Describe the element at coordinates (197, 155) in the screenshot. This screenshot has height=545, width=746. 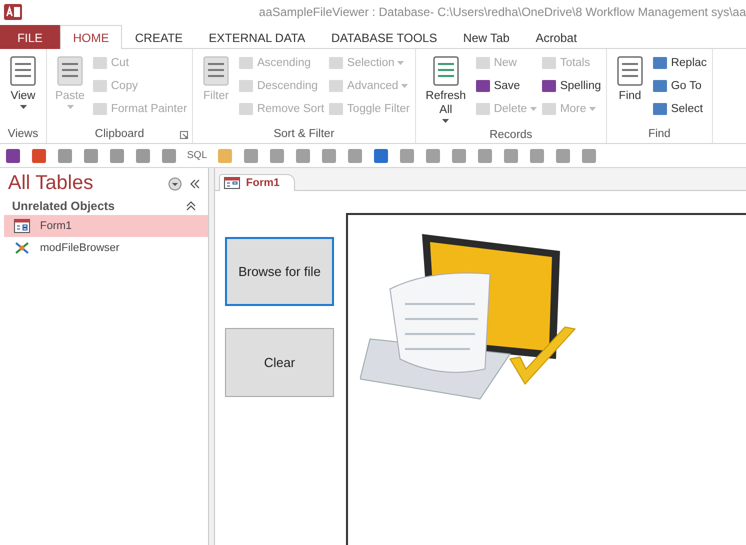
I see `sql-button: SQL` at that location.